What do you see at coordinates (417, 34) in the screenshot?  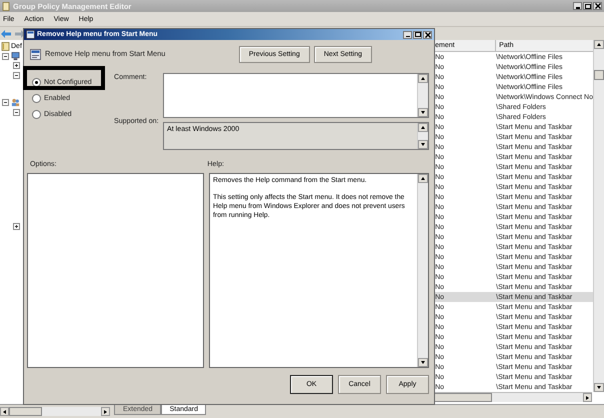 I see `maximize-button` at bounding box center [417, 34].